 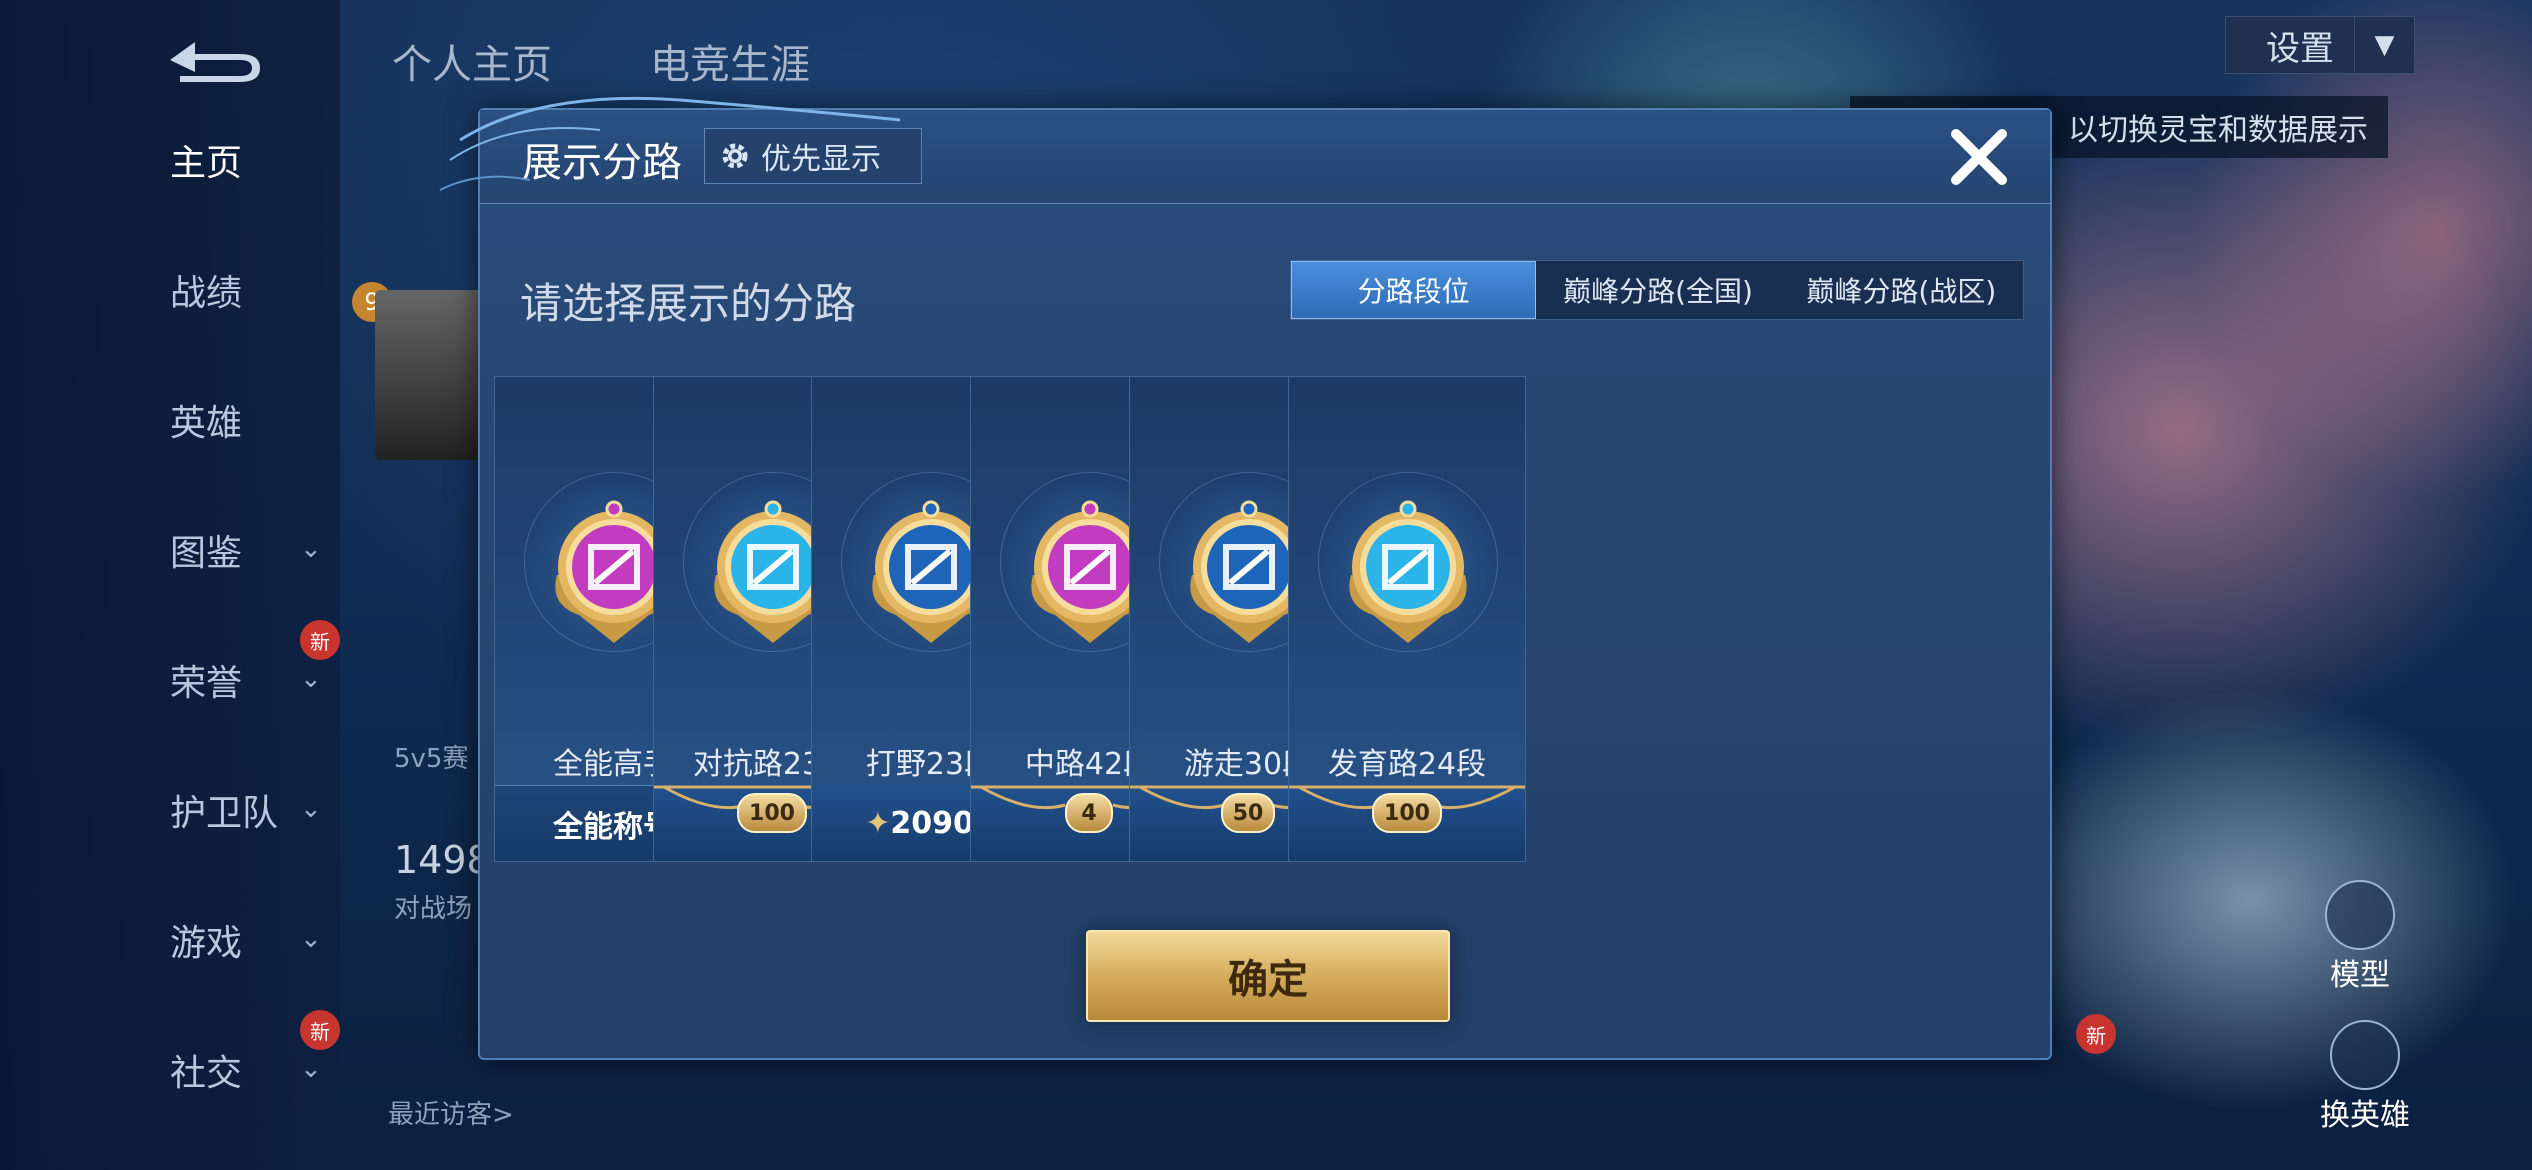 I want to click on tab-peak-national: 巅峰分路(全国), so click(x=1657, y=290).